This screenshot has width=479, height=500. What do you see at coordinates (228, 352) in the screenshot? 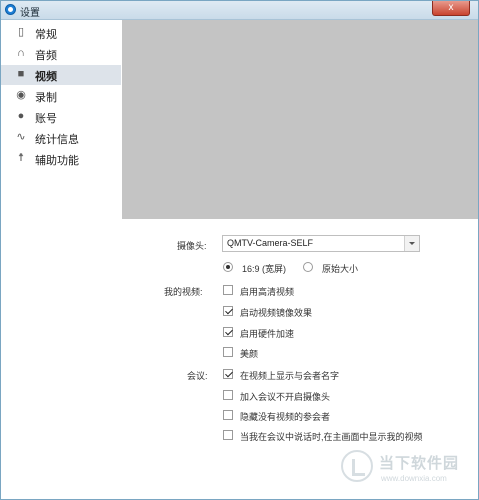
I see `beauty-checkbox` at bounding box center [228, 352].